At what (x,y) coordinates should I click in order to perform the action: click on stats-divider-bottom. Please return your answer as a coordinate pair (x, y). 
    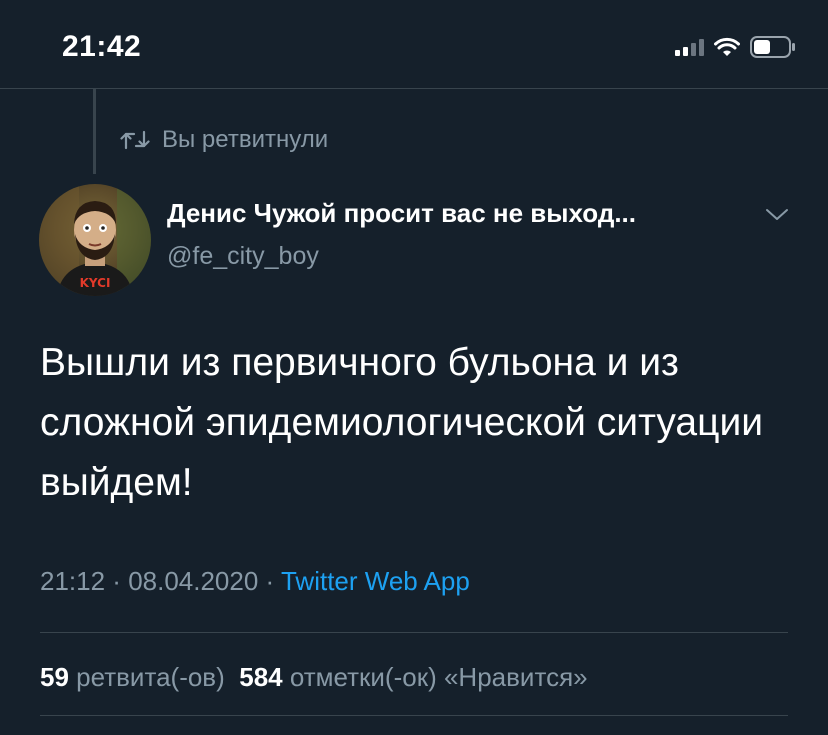
    Looking at the image, I should click on (414, 715).